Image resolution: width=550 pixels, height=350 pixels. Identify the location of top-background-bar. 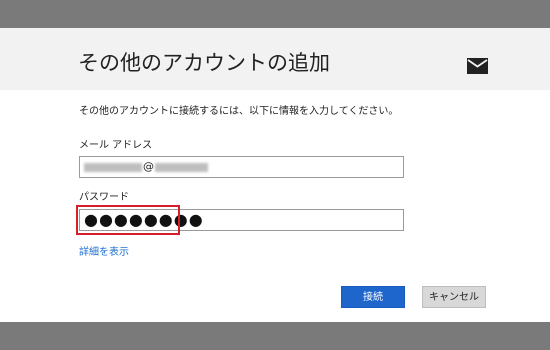
(275, 14).